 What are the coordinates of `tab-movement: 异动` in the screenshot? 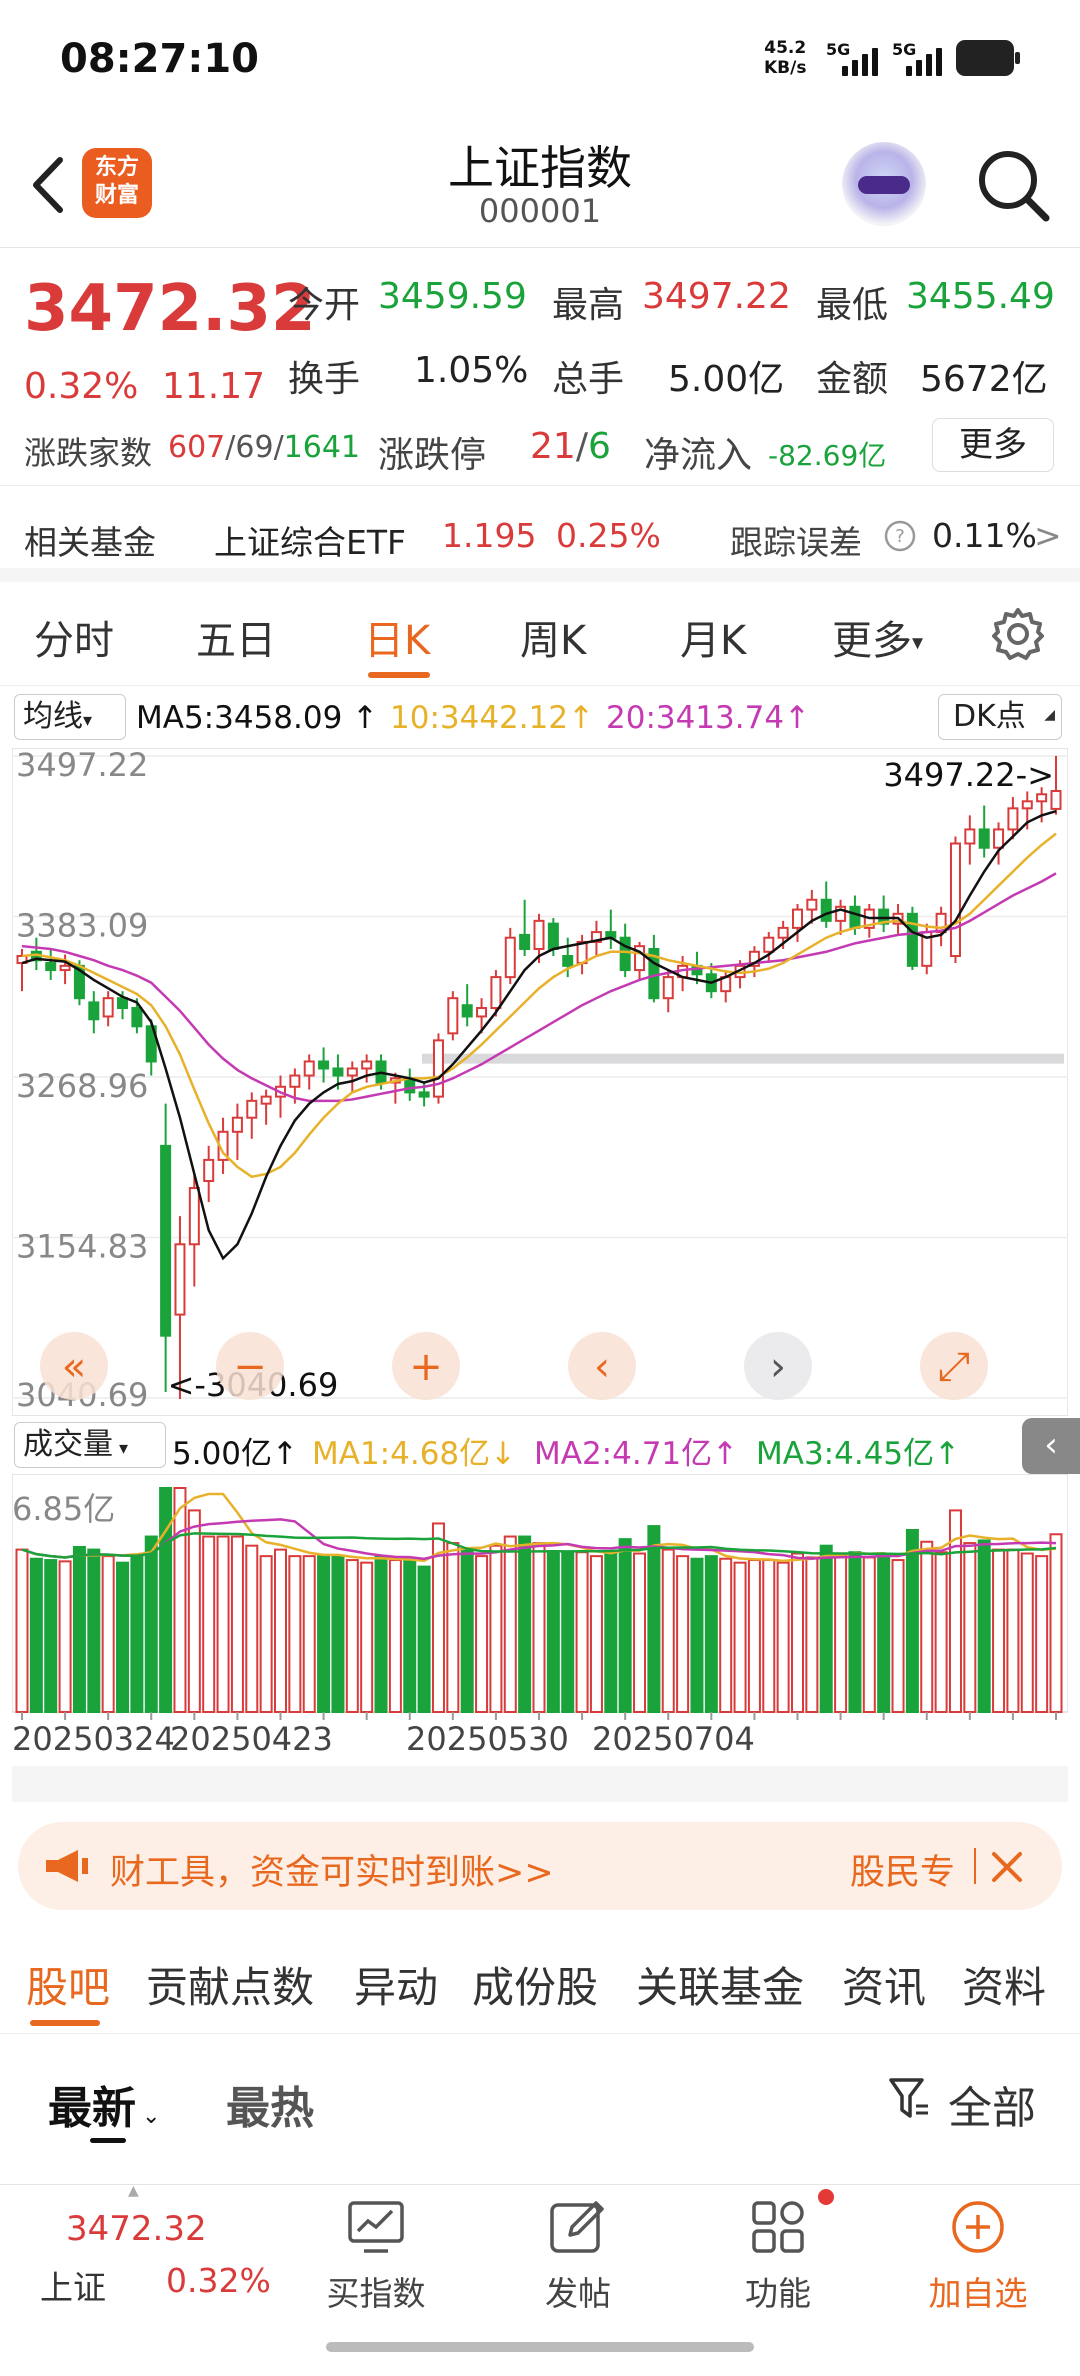 It's located at (396, 1984).